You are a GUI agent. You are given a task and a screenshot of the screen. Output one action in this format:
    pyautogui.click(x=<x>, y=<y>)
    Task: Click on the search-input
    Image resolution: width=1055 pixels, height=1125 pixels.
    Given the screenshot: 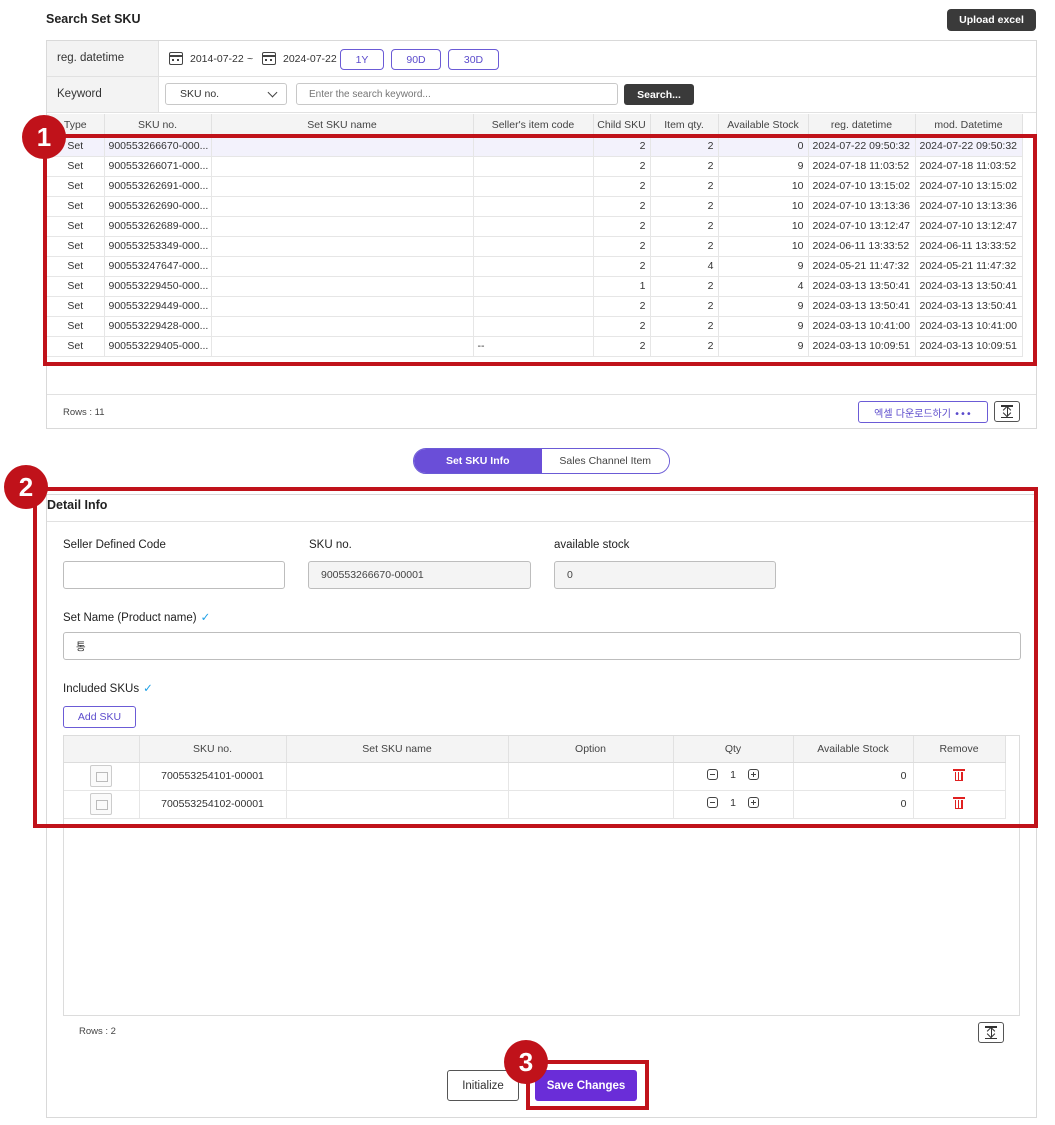 What is the action you would take?
    pyautogui.click(x=457, y=94)
    